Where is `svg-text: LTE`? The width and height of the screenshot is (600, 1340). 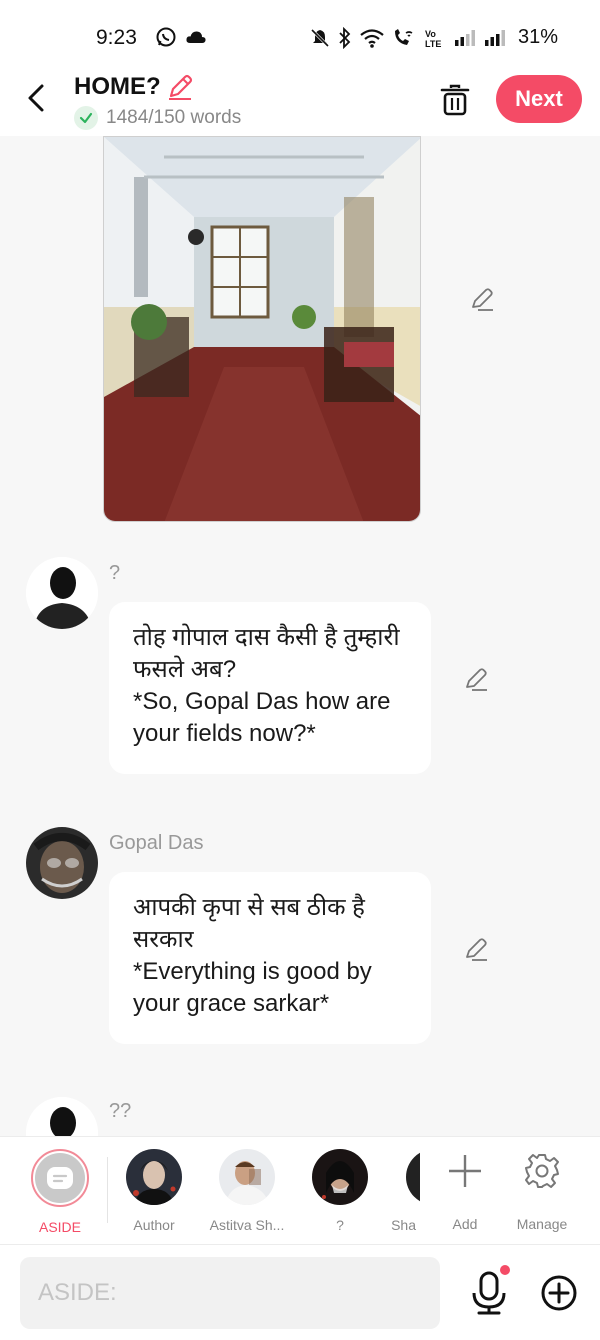
svg-text: LTE is located at coordinates (433, 43).